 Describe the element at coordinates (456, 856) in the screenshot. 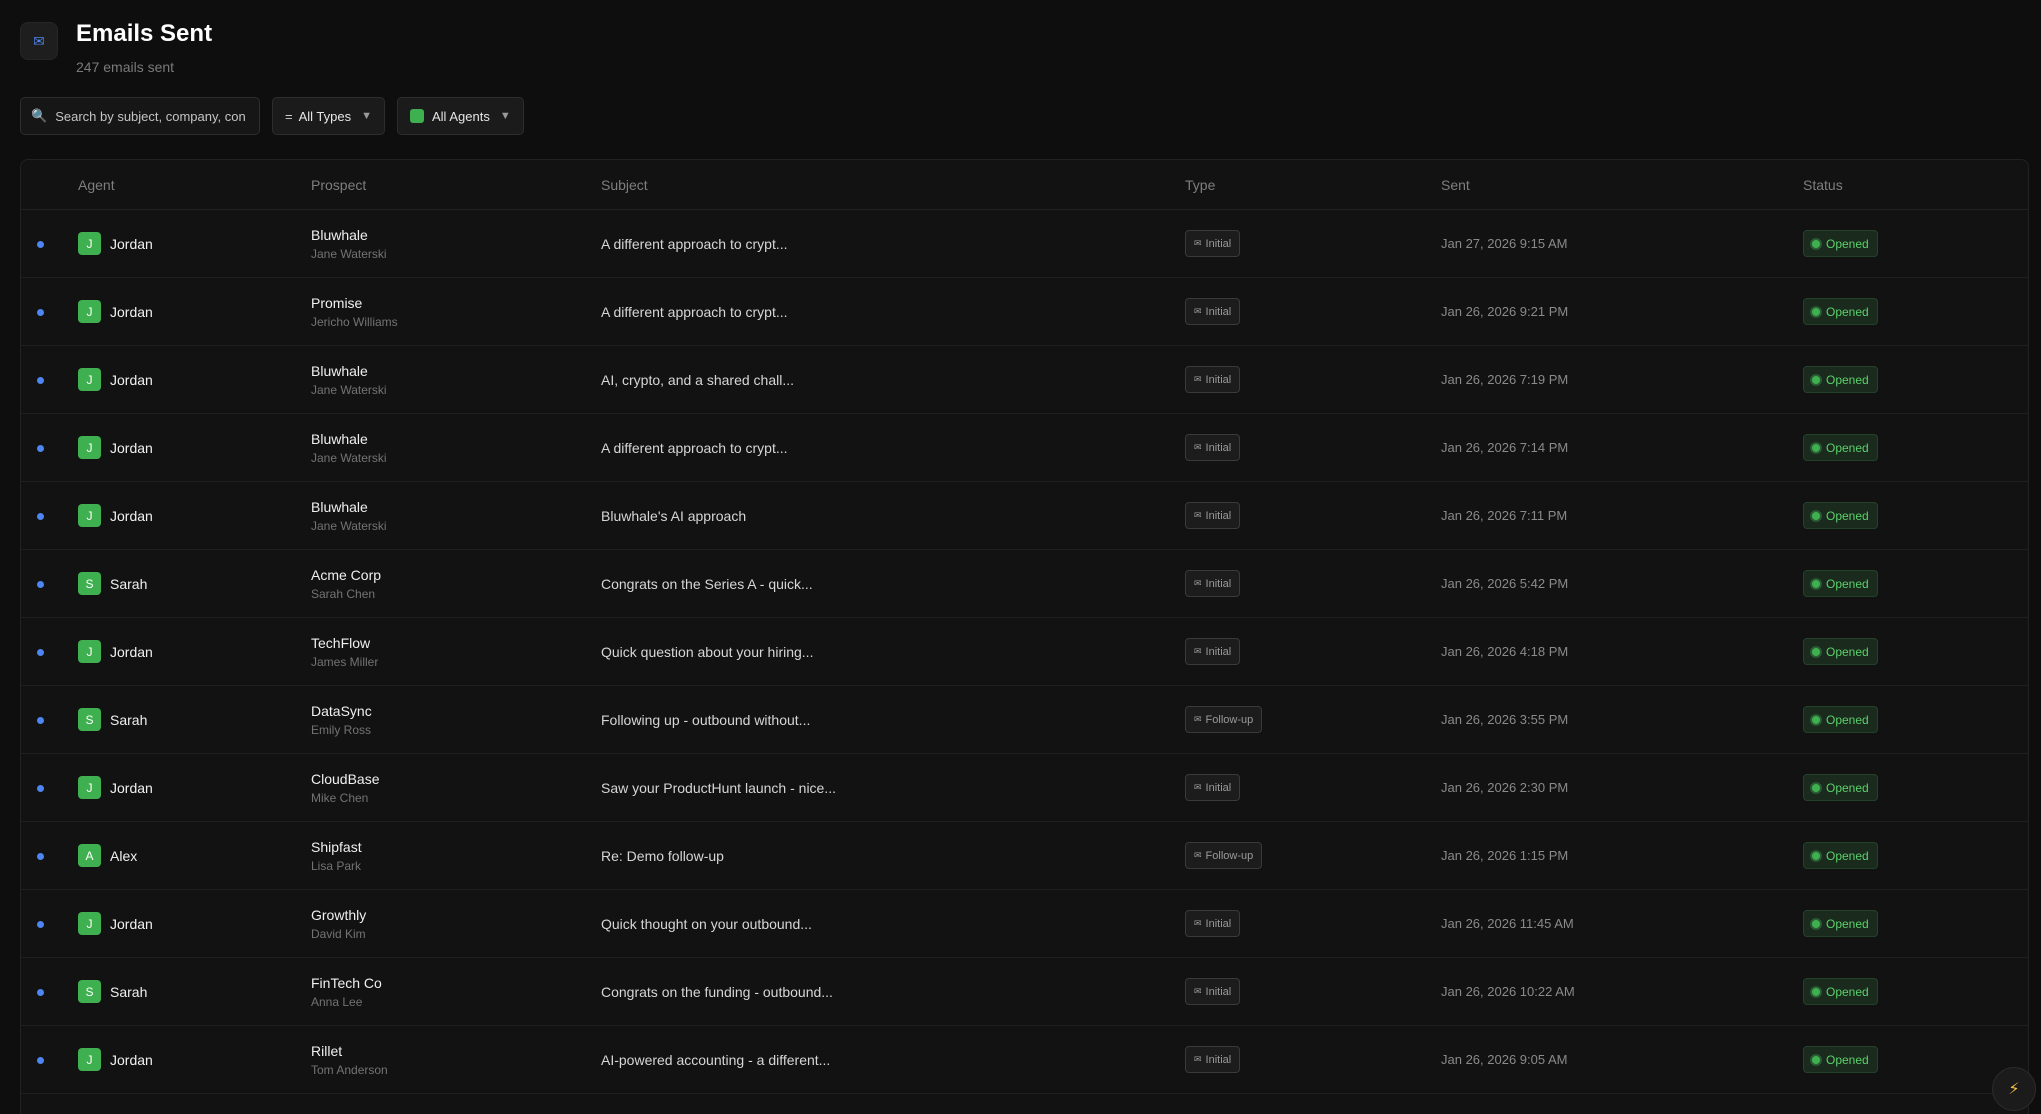

I see `prospect-cell: Shipfast Lisa Park` at that location.